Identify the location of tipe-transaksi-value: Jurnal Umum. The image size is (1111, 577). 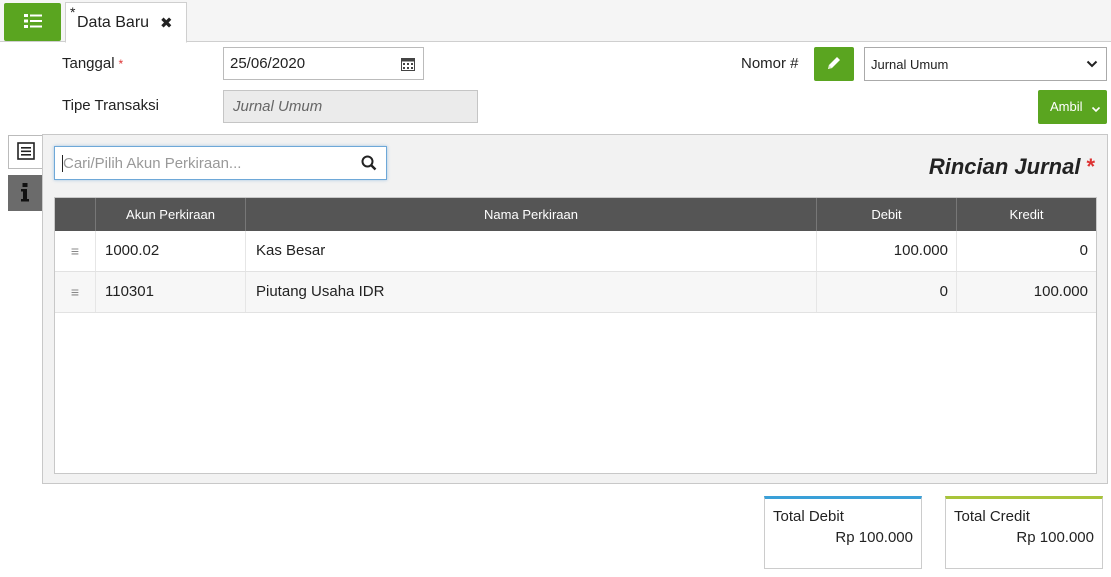
(278, 106).